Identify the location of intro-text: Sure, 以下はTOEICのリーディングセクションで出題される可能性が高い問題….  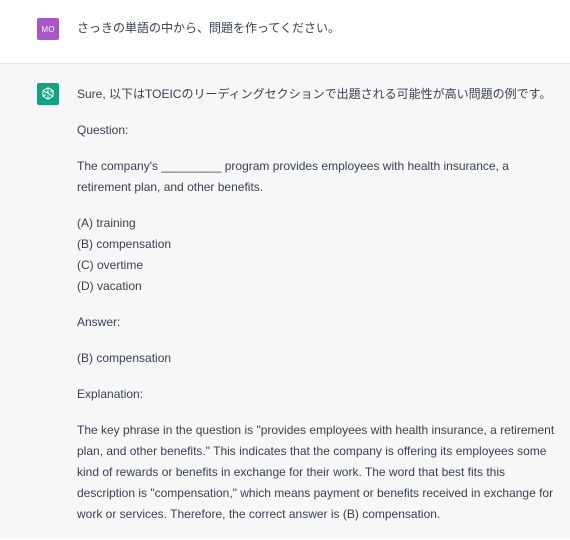
(314, 94).